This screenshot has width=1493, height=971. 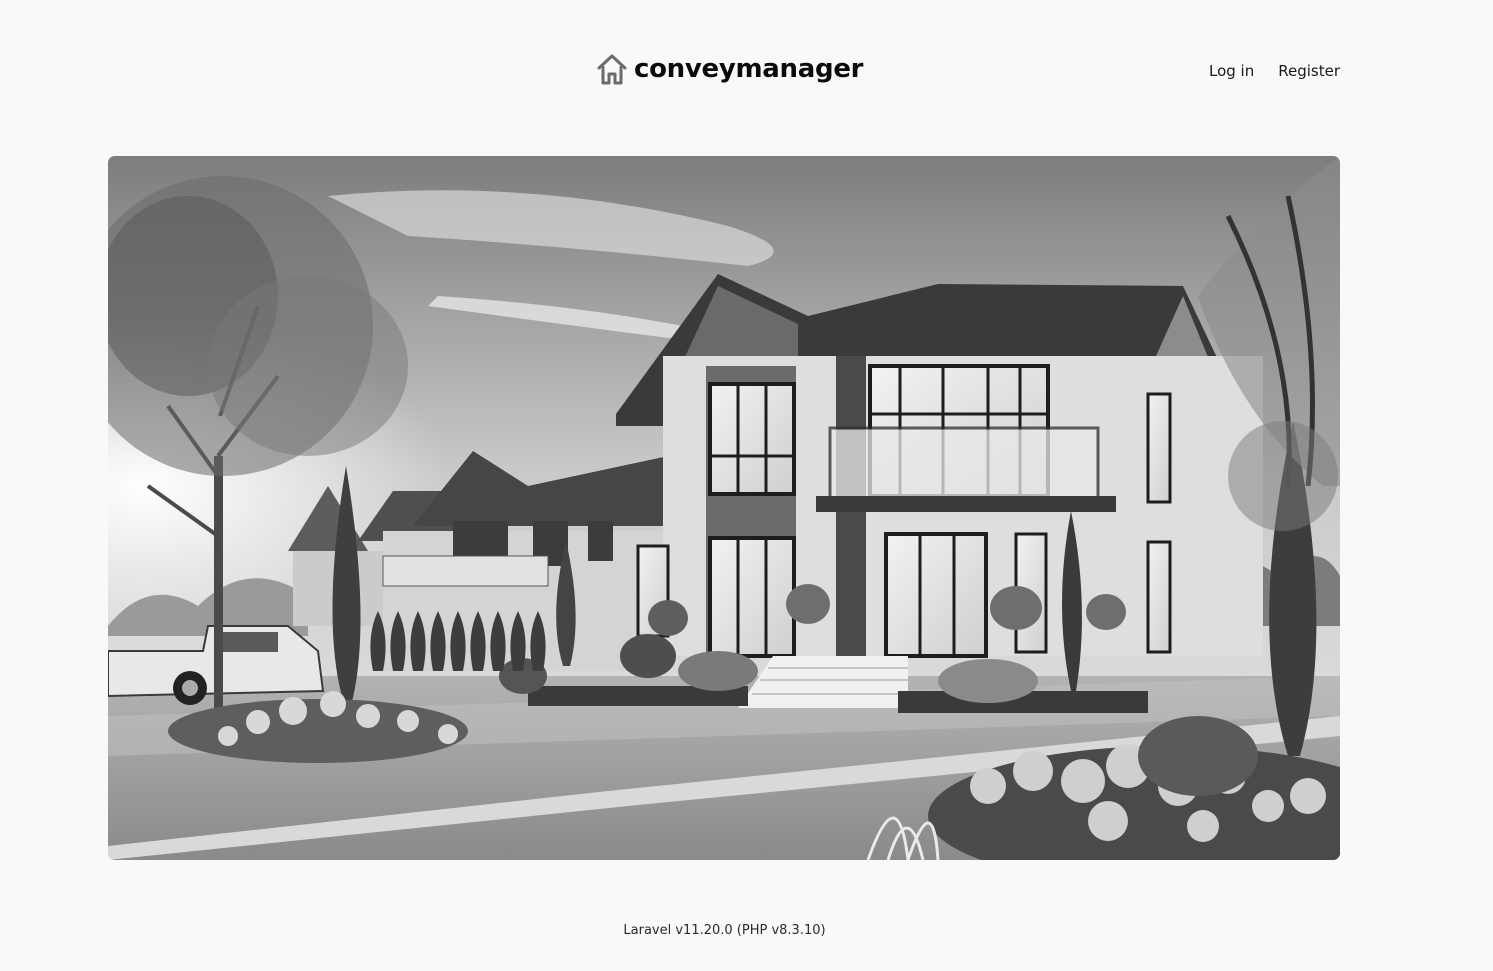 I want to click on brand-logo: conveymanager, so click(x=729, y=69).